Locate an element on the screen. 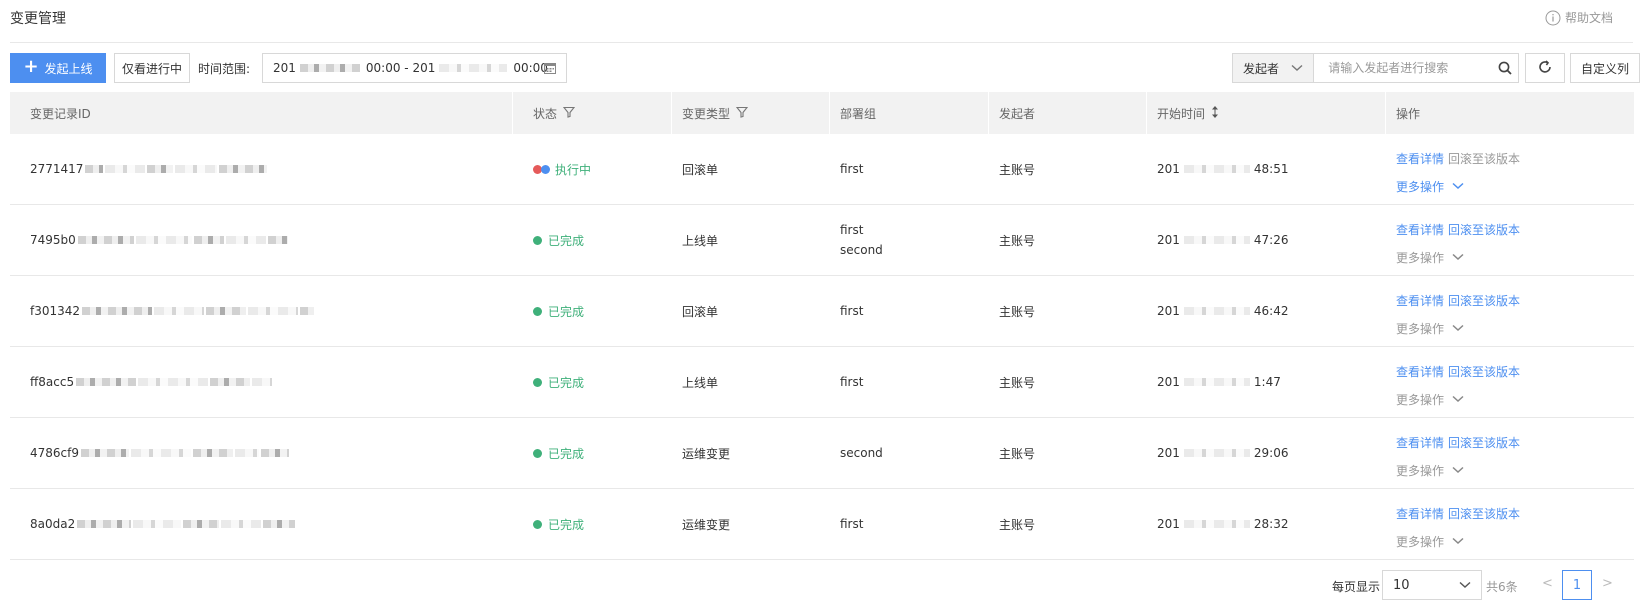 The image size is (1643, 607). record-id: 8a0da2 is located at coordinates (53, 524).